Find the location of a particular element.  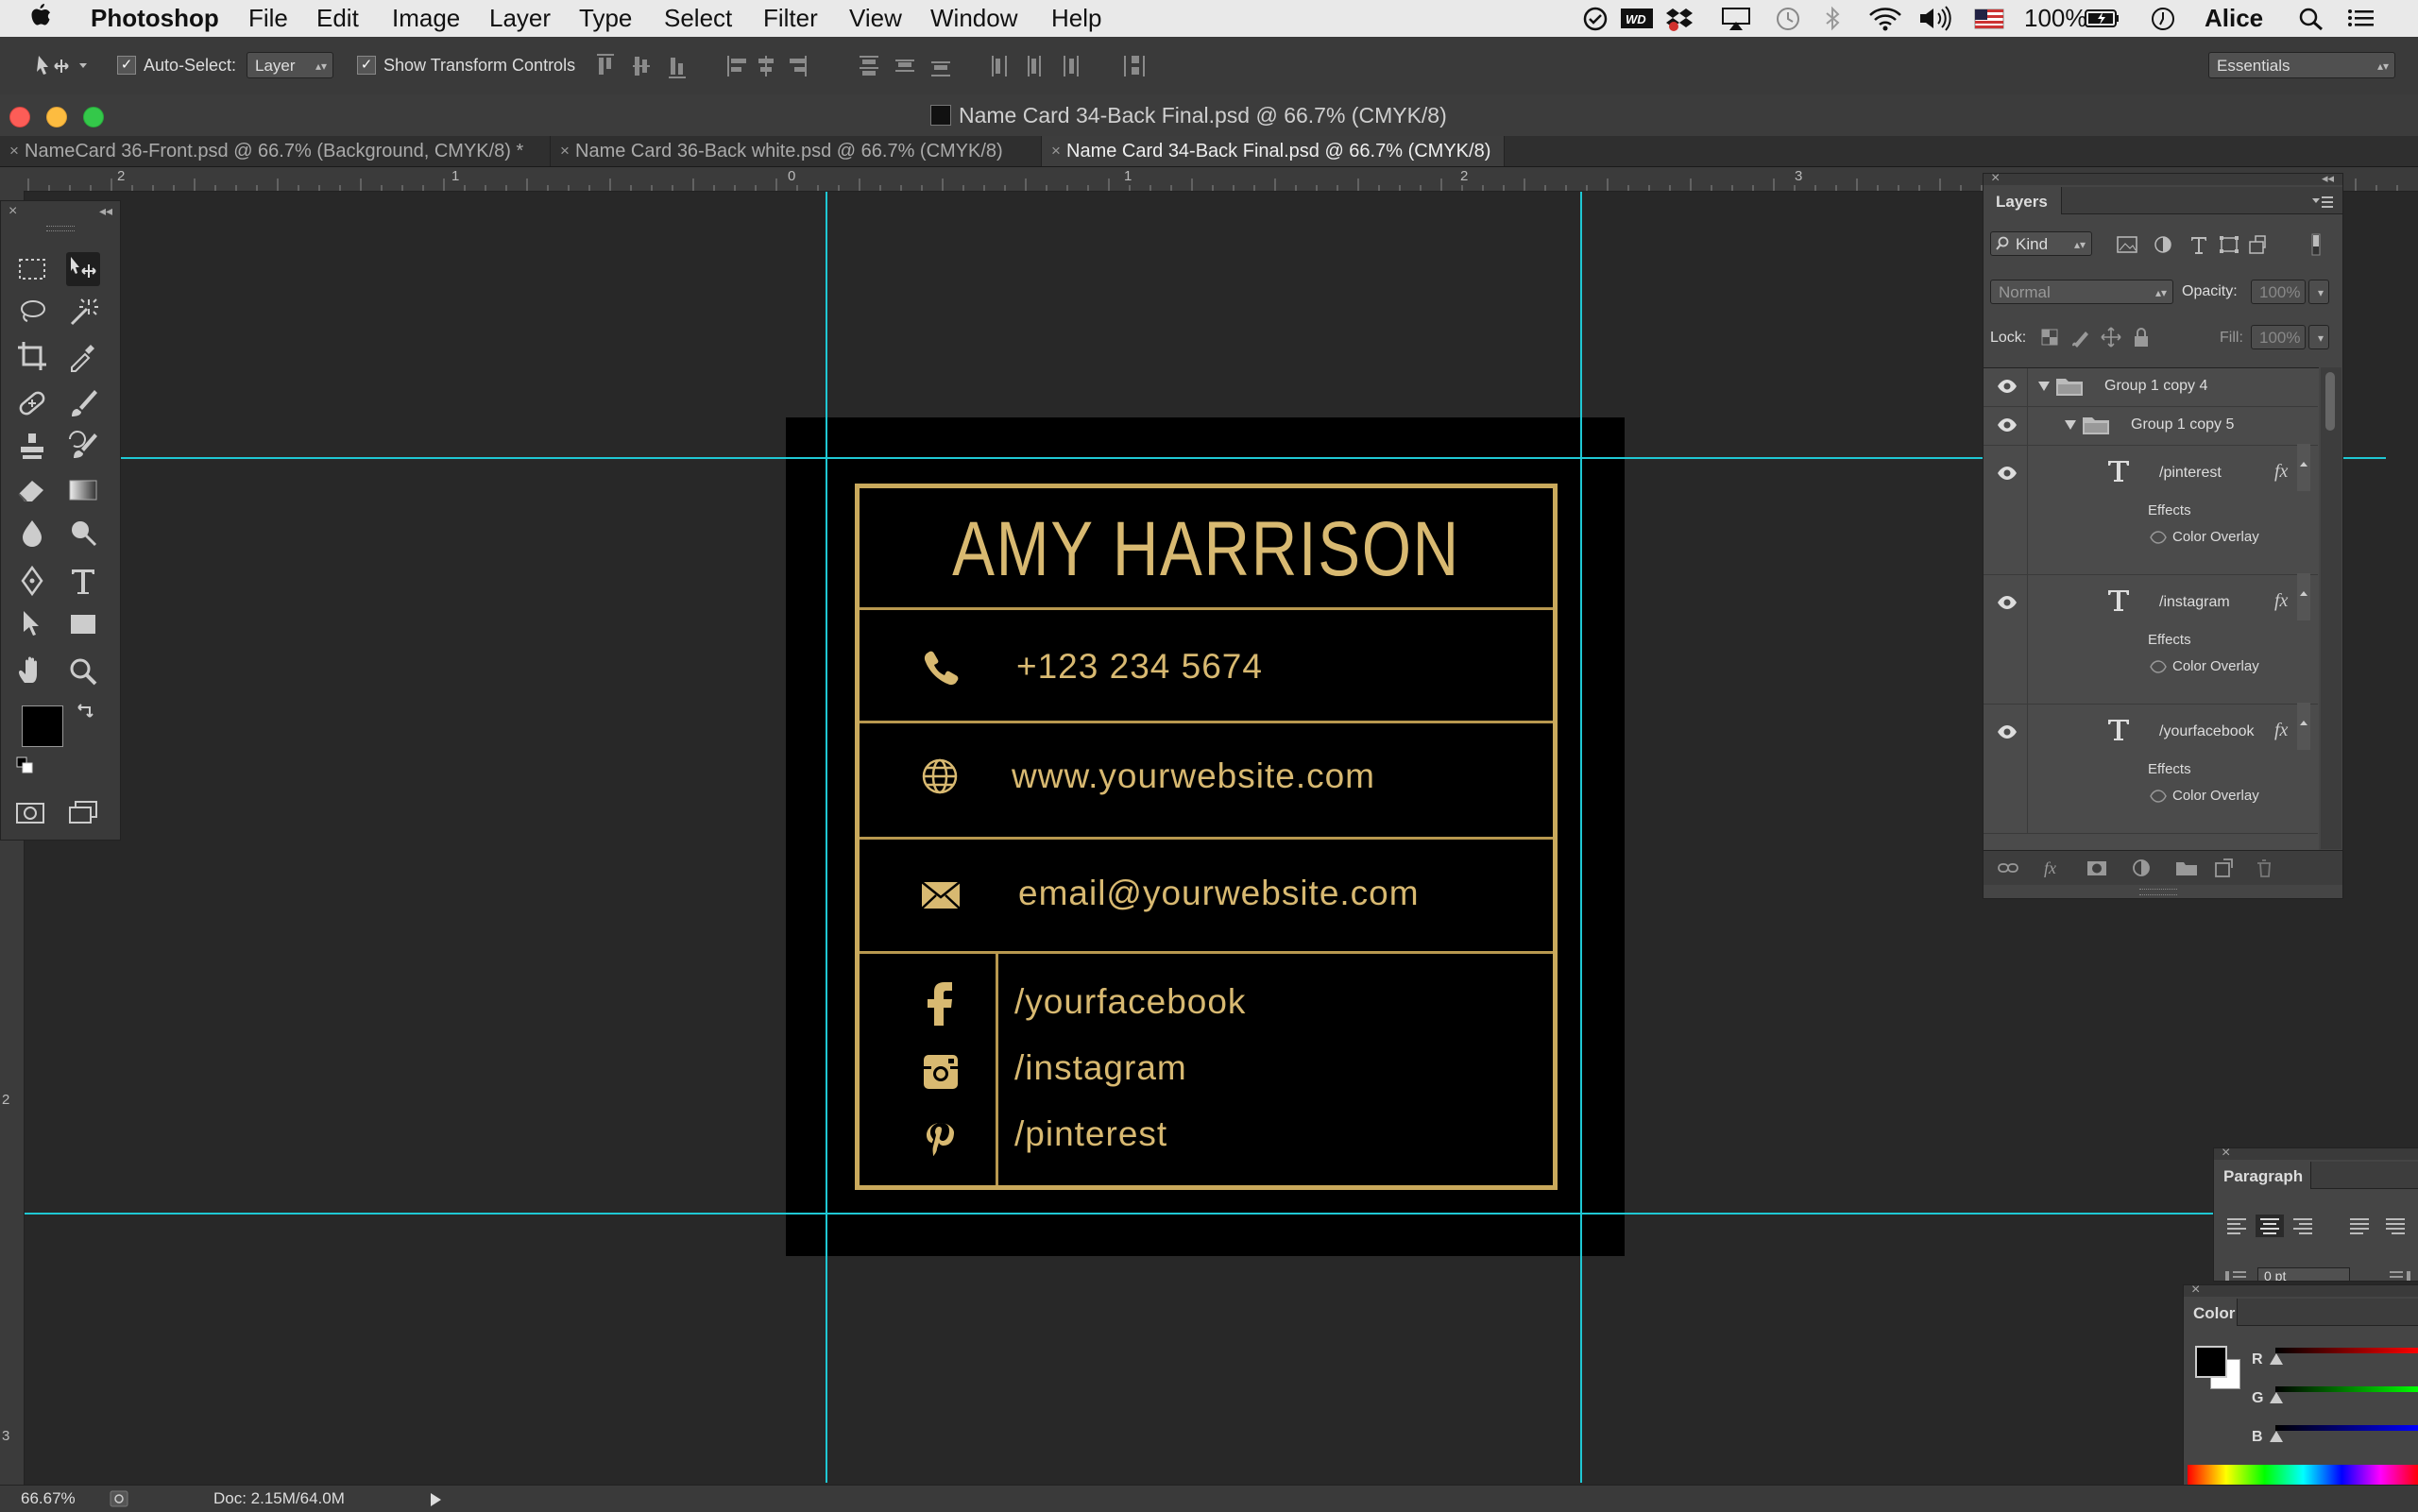

crop-tool-icon is located at coordinates (32, 356).